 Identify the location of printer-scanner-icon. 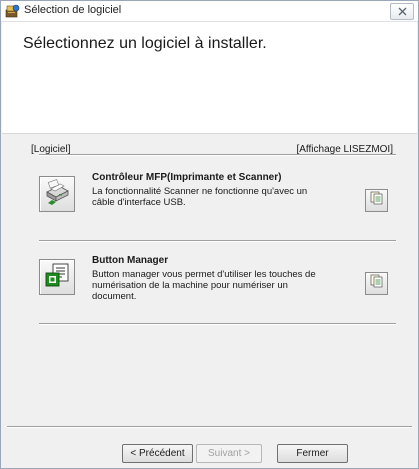
(57, 194).